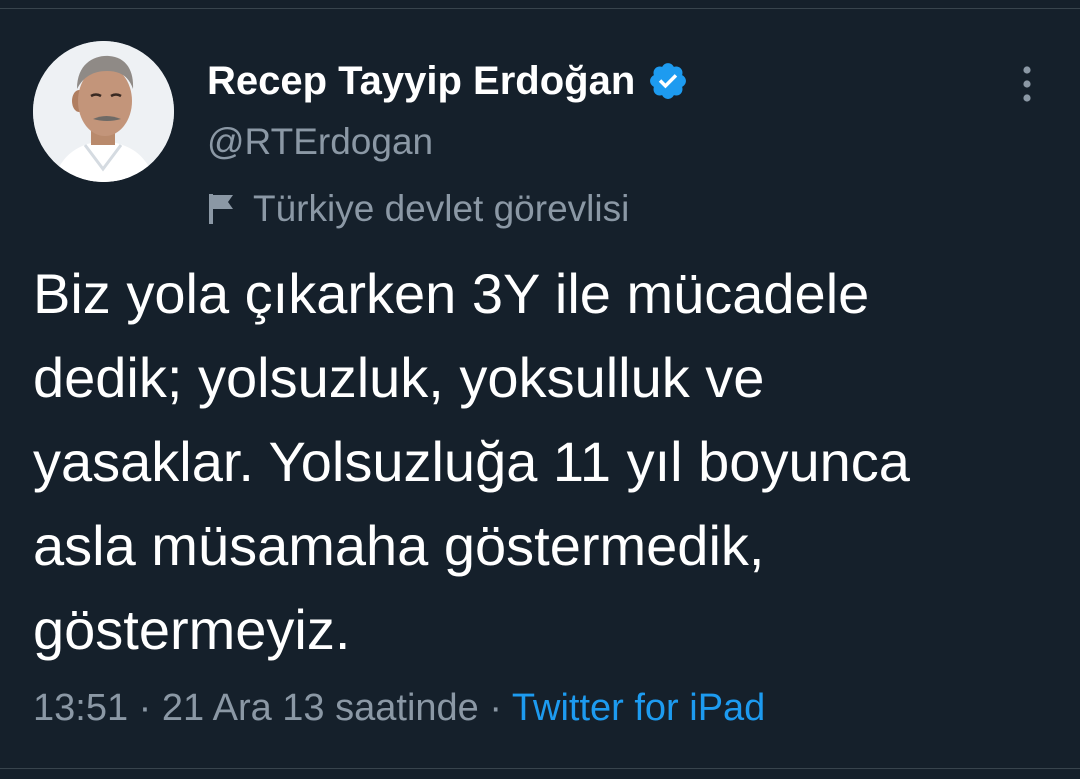 The image size is (1080, 779). What do you see at coordinates (540, 8) in the screenshot?
I see `top-divider` at bounding box center [540, 8].